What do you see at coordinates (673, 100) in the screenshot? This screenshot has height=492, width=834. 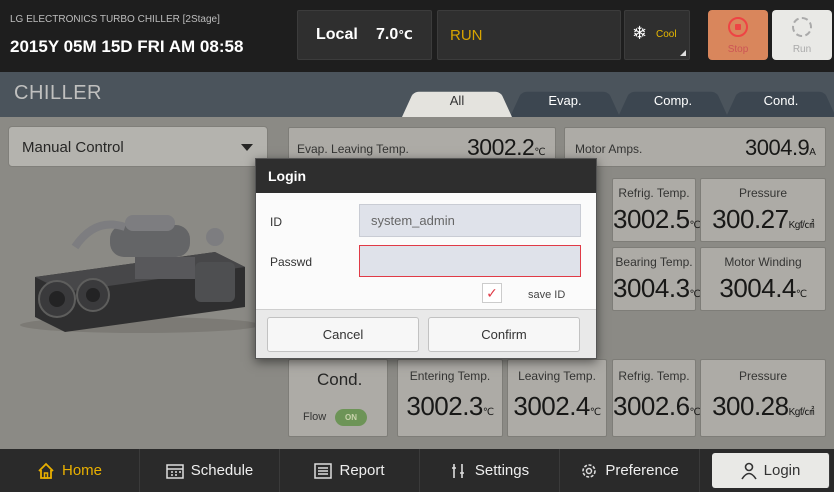 I see `tab-label: Comp.` at bounding box center [673, 100].